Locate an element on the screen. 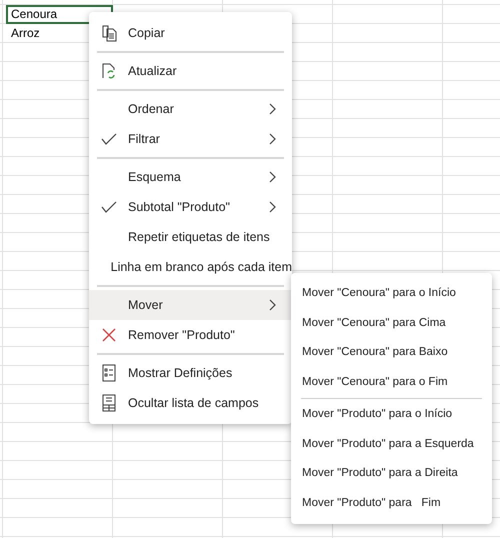  menu-item: Mover "Cenoura" para o Fim is located at coordinates (391, 382).